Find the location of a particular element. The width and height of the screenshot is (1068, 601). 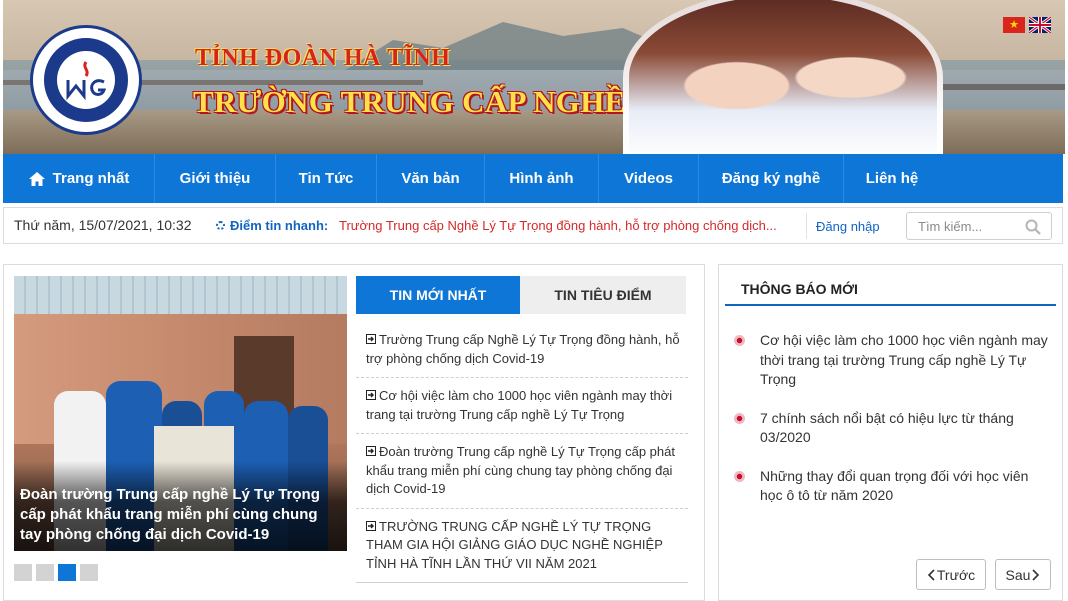

prev-button: Trước is located at coordinates (951, 574).